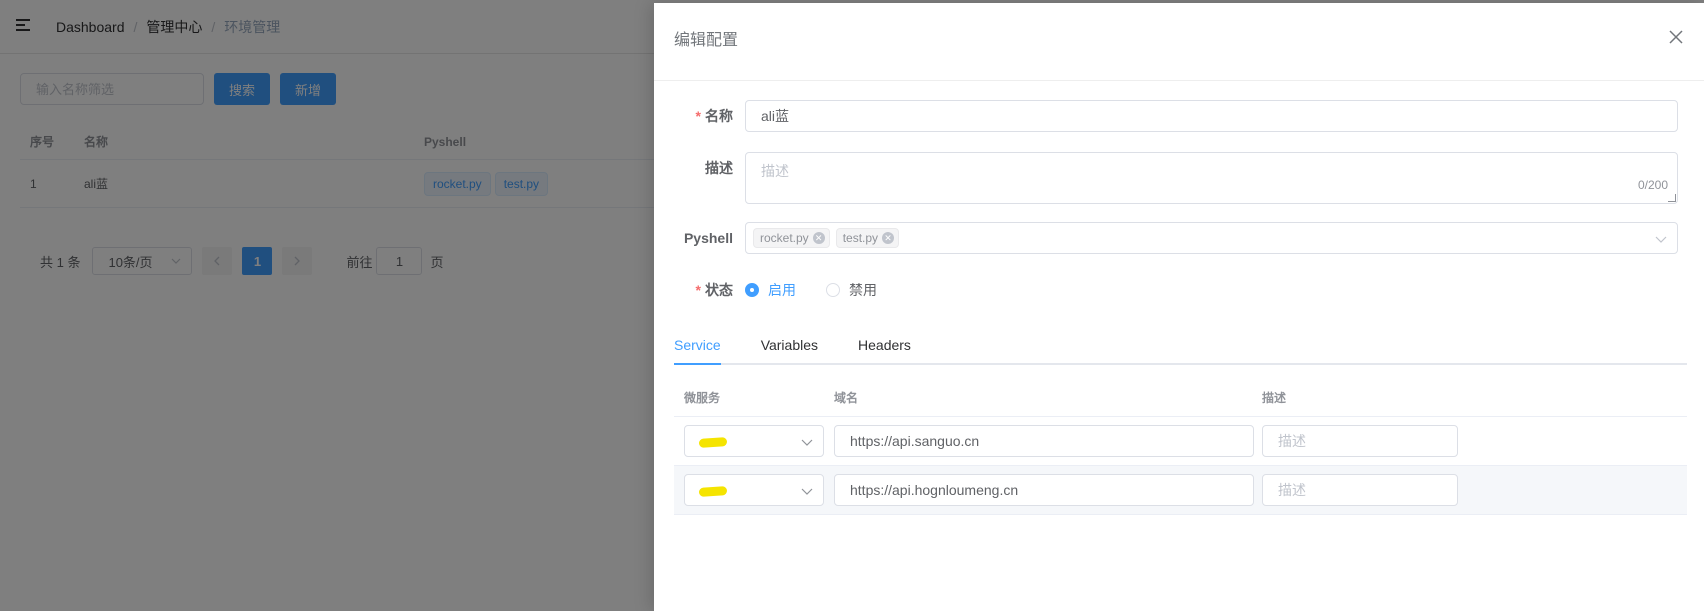 The width and height of the screenshot is (1704, 611). I want to click on drawer-header: 编辑配置, so click(1179, 42).